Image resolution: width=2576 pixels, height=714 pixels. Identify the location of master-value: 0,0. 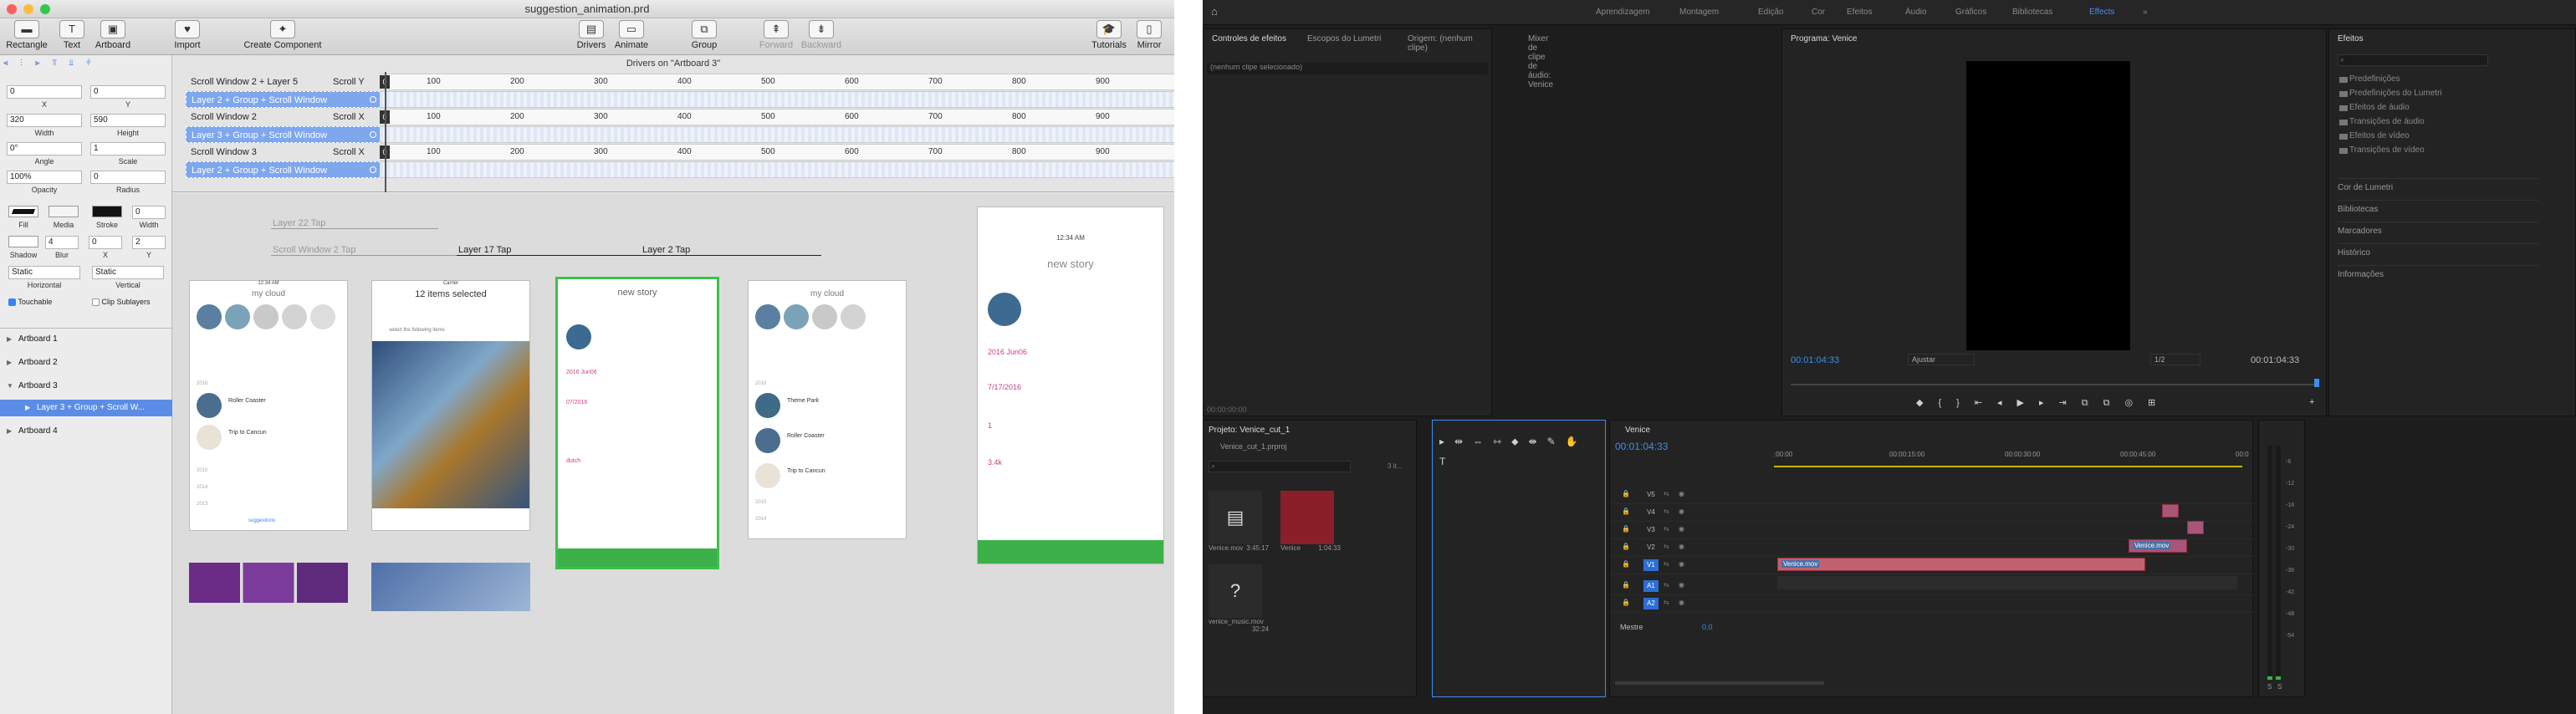
(1707, 627).